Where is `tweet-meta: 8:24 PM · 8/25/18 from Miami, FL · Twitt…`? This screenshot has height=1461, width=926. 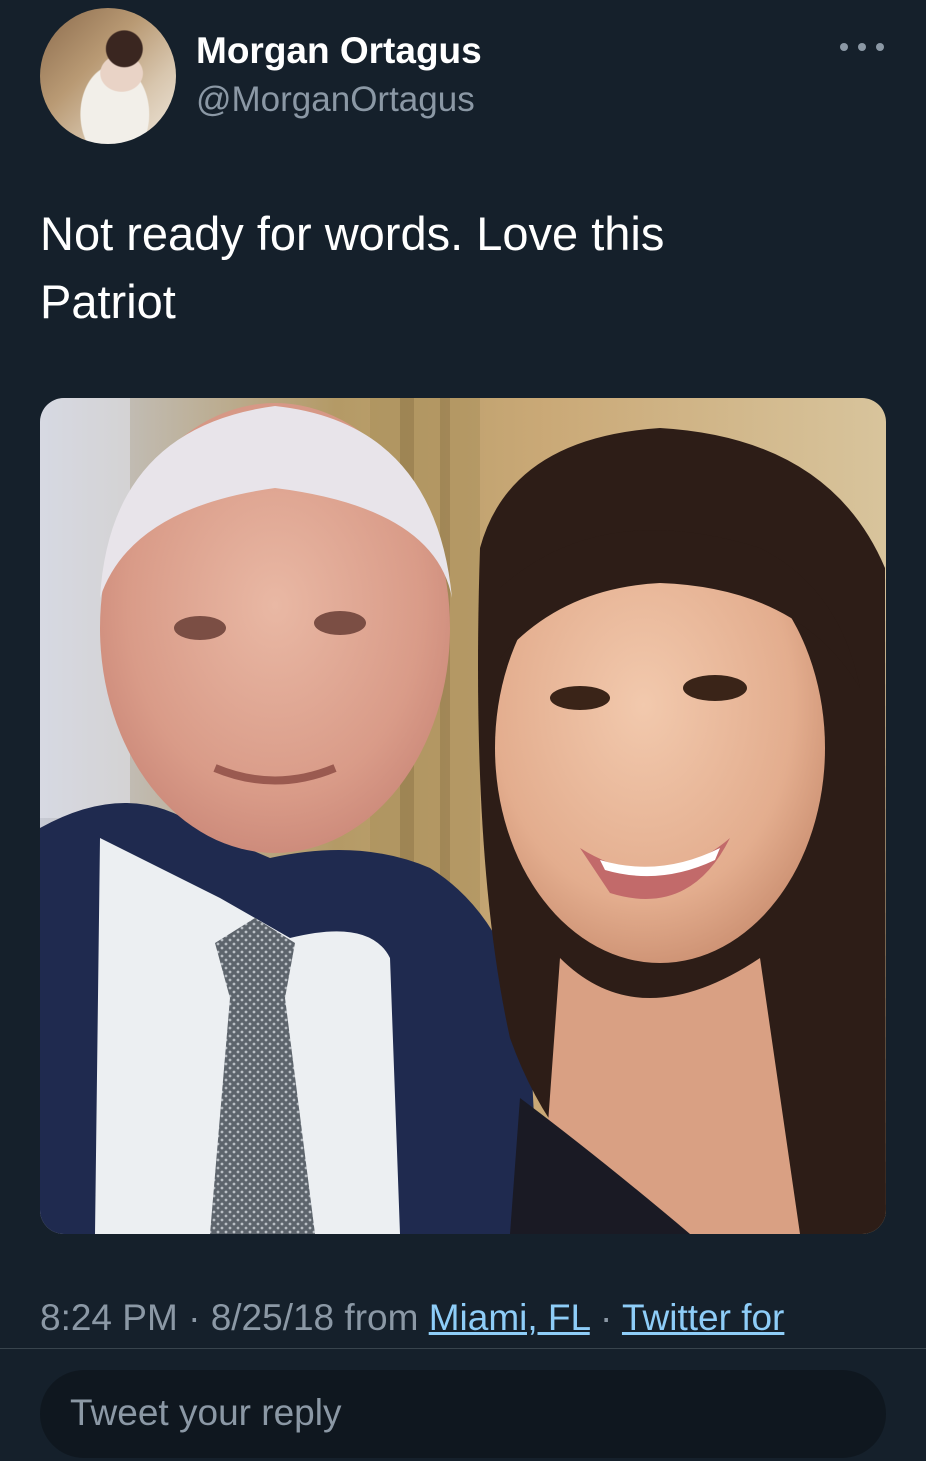
tweet-meta: 8:24 PM · 8/25/18 from Miami, FL · Twitt… is located at coordinates (412, 1318).